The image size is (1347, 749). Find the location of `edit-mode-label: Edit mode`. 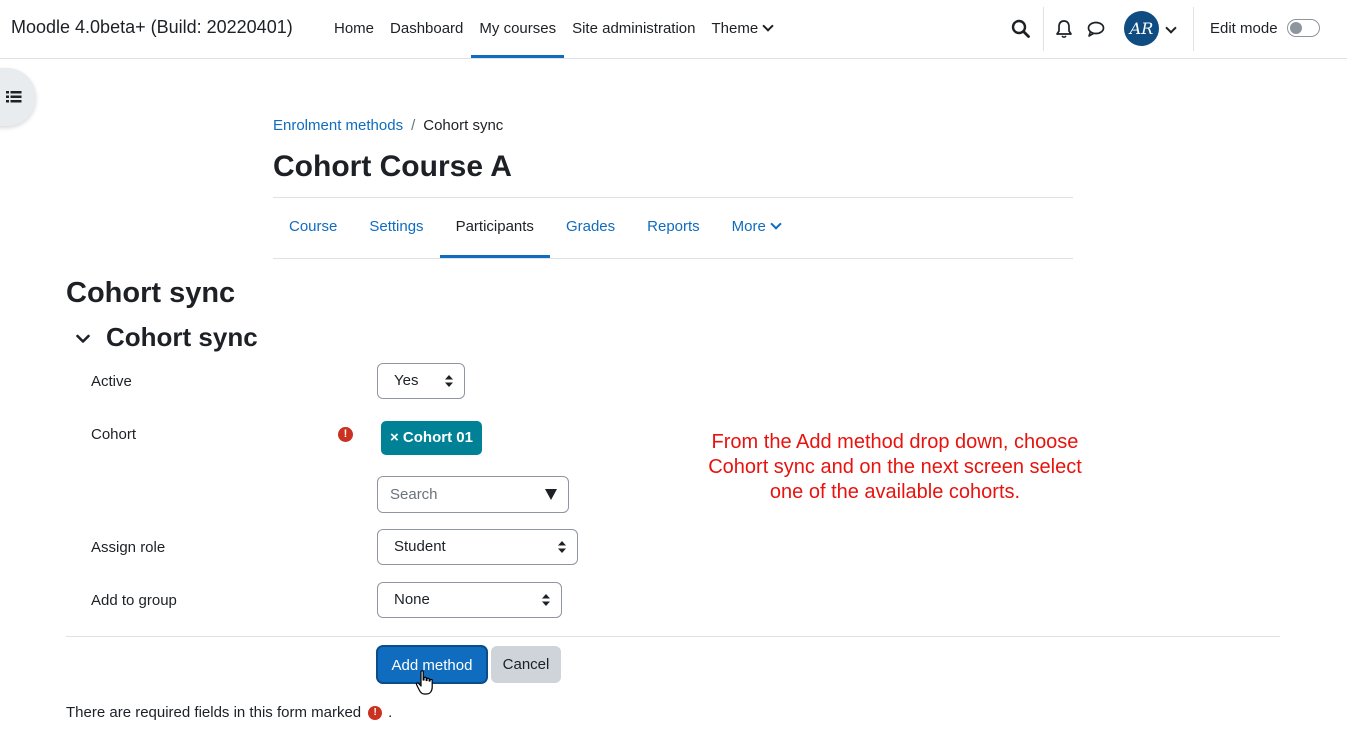

edit-mode-label: Edit mode is located at coordinates (1244, 28).